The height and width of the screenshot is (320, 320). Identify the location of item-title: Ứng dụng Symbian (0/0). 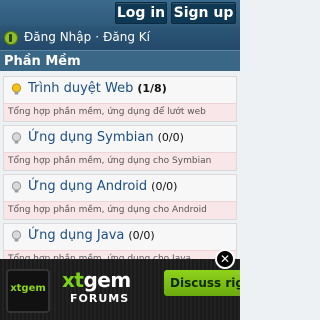
(106, 137).